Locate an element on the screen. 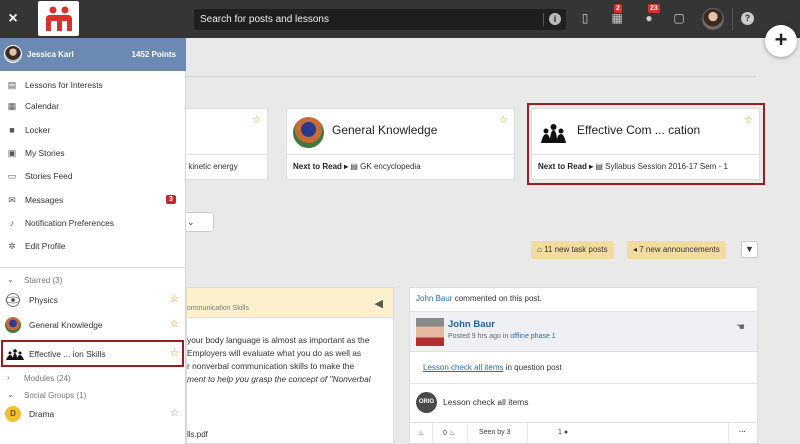  help-icon: ? is located at coordinates (747, 18).